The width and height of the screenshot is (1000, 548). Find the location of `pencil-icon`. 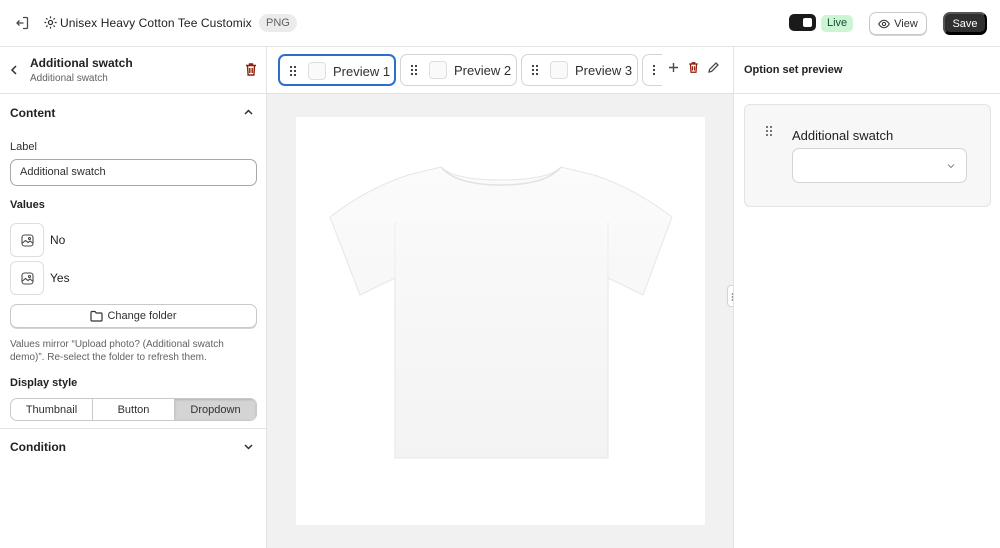

pencil-icon is located at coordinates (713, 67).